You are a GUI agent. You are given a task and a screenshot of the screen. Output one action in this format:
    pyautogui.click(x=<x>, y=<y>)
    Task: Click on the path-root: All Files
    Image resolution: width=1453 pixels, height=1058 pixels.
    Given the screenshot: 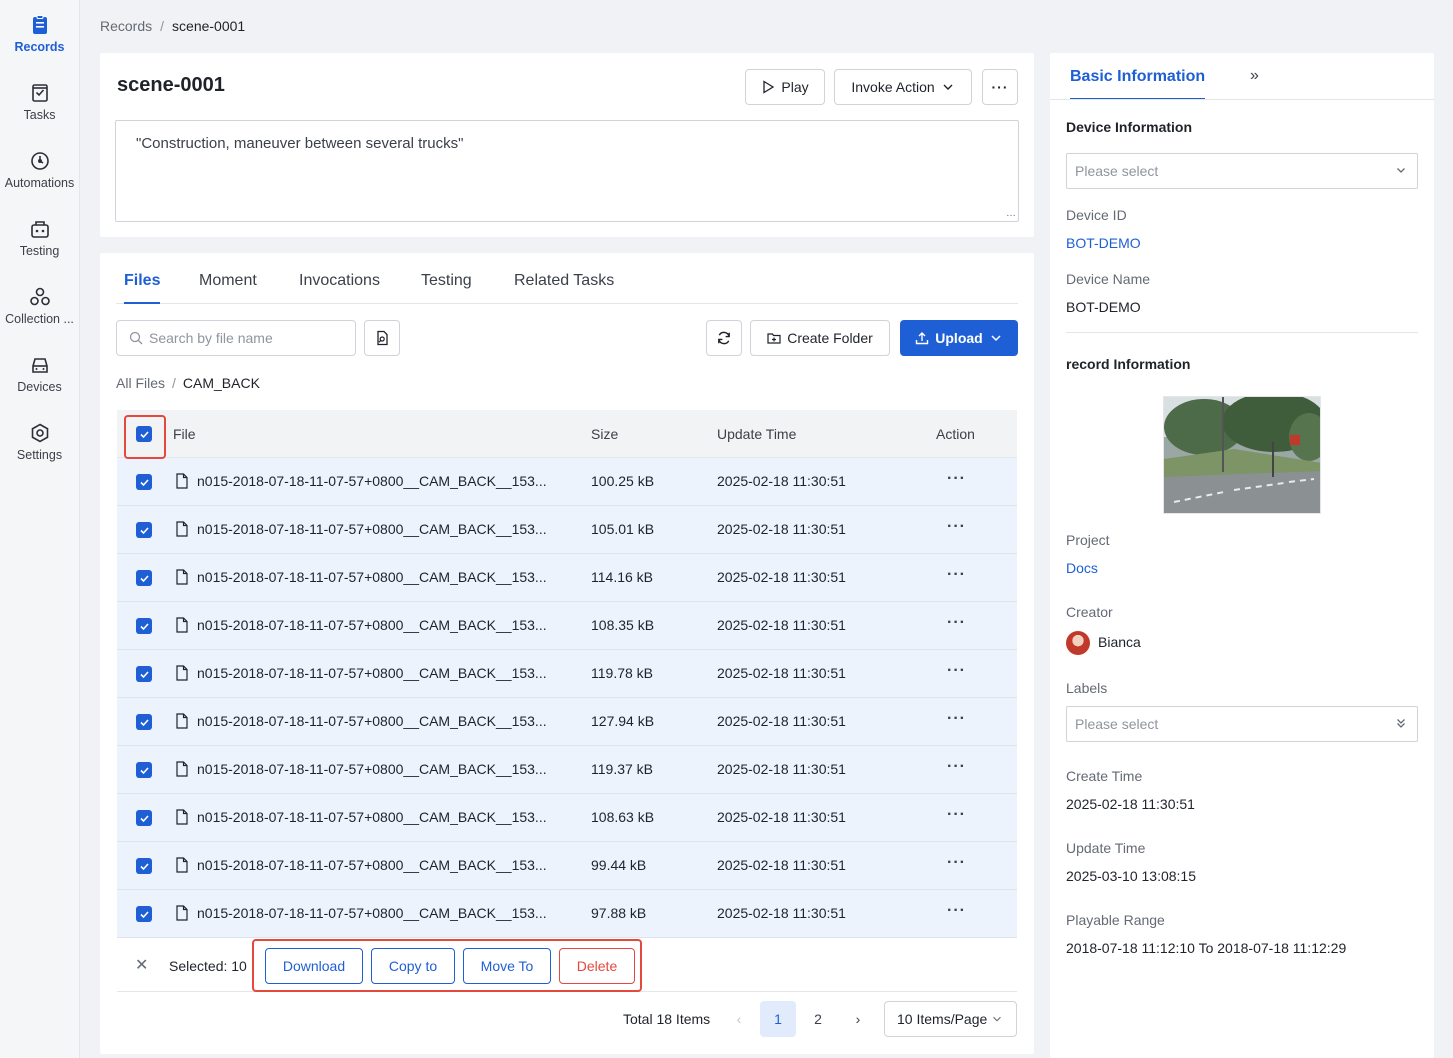 What is the action you would take?
    pyautogui.click(x=140, y=383)
    